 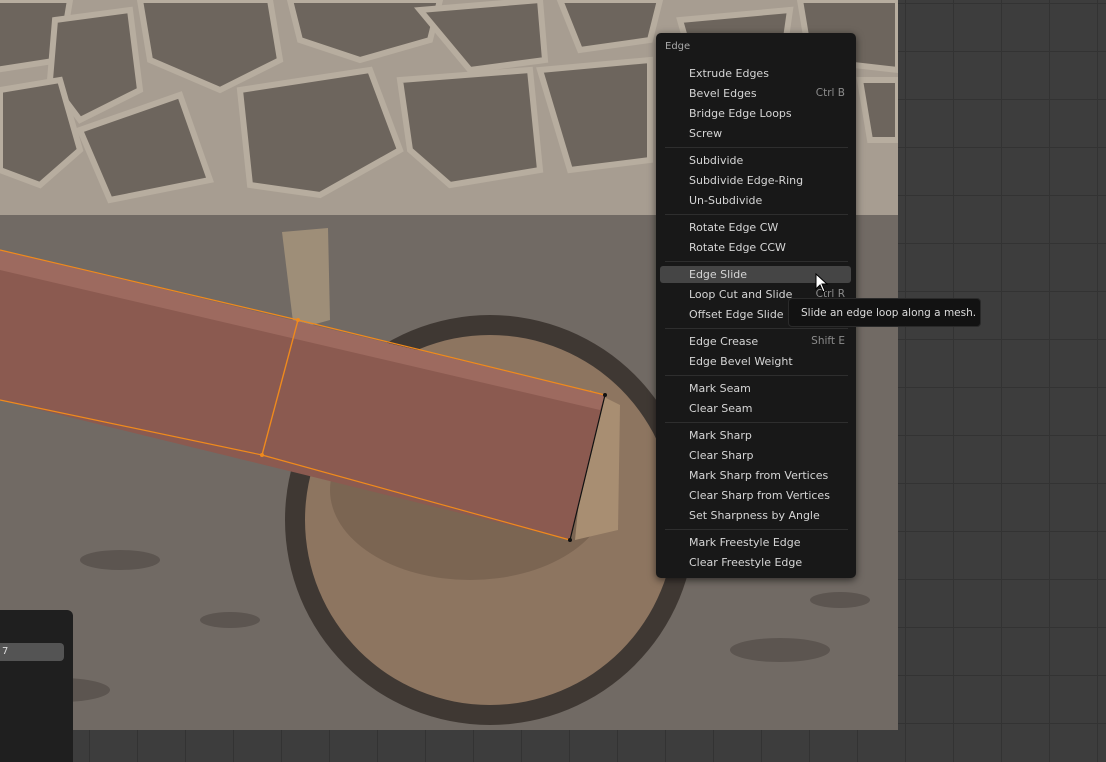 I want to click on menu-item-bridge-edge-loops: Bridge Edge Loops, so click(x=755, y=113).